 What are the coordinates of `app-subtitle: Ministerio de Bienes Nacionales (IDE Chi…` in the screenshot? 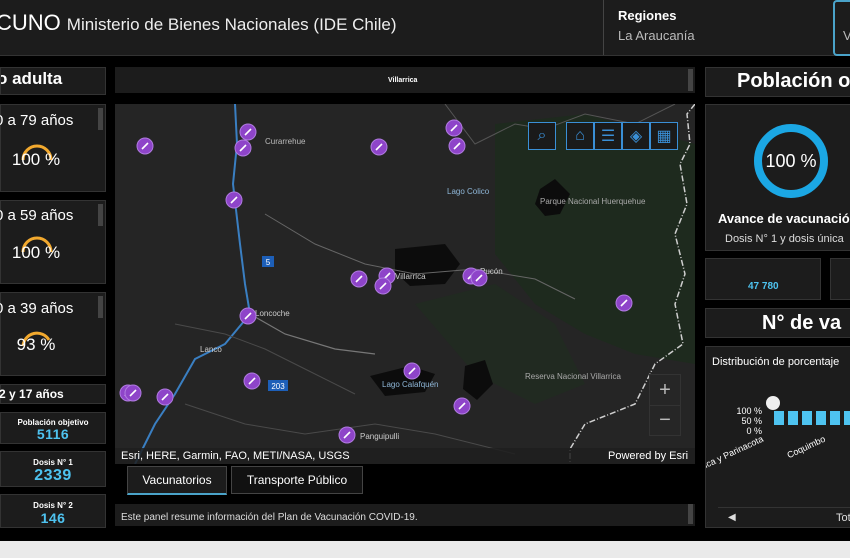 It's located at (231, 24).